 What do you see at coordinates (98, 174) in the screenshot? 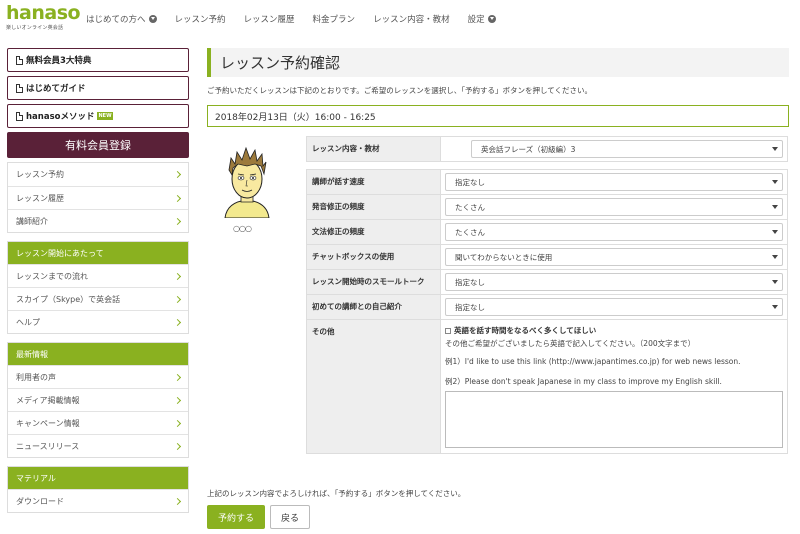
I see `sidebar-item-reserve: レッスン予約` at bounding box center [98, 174].